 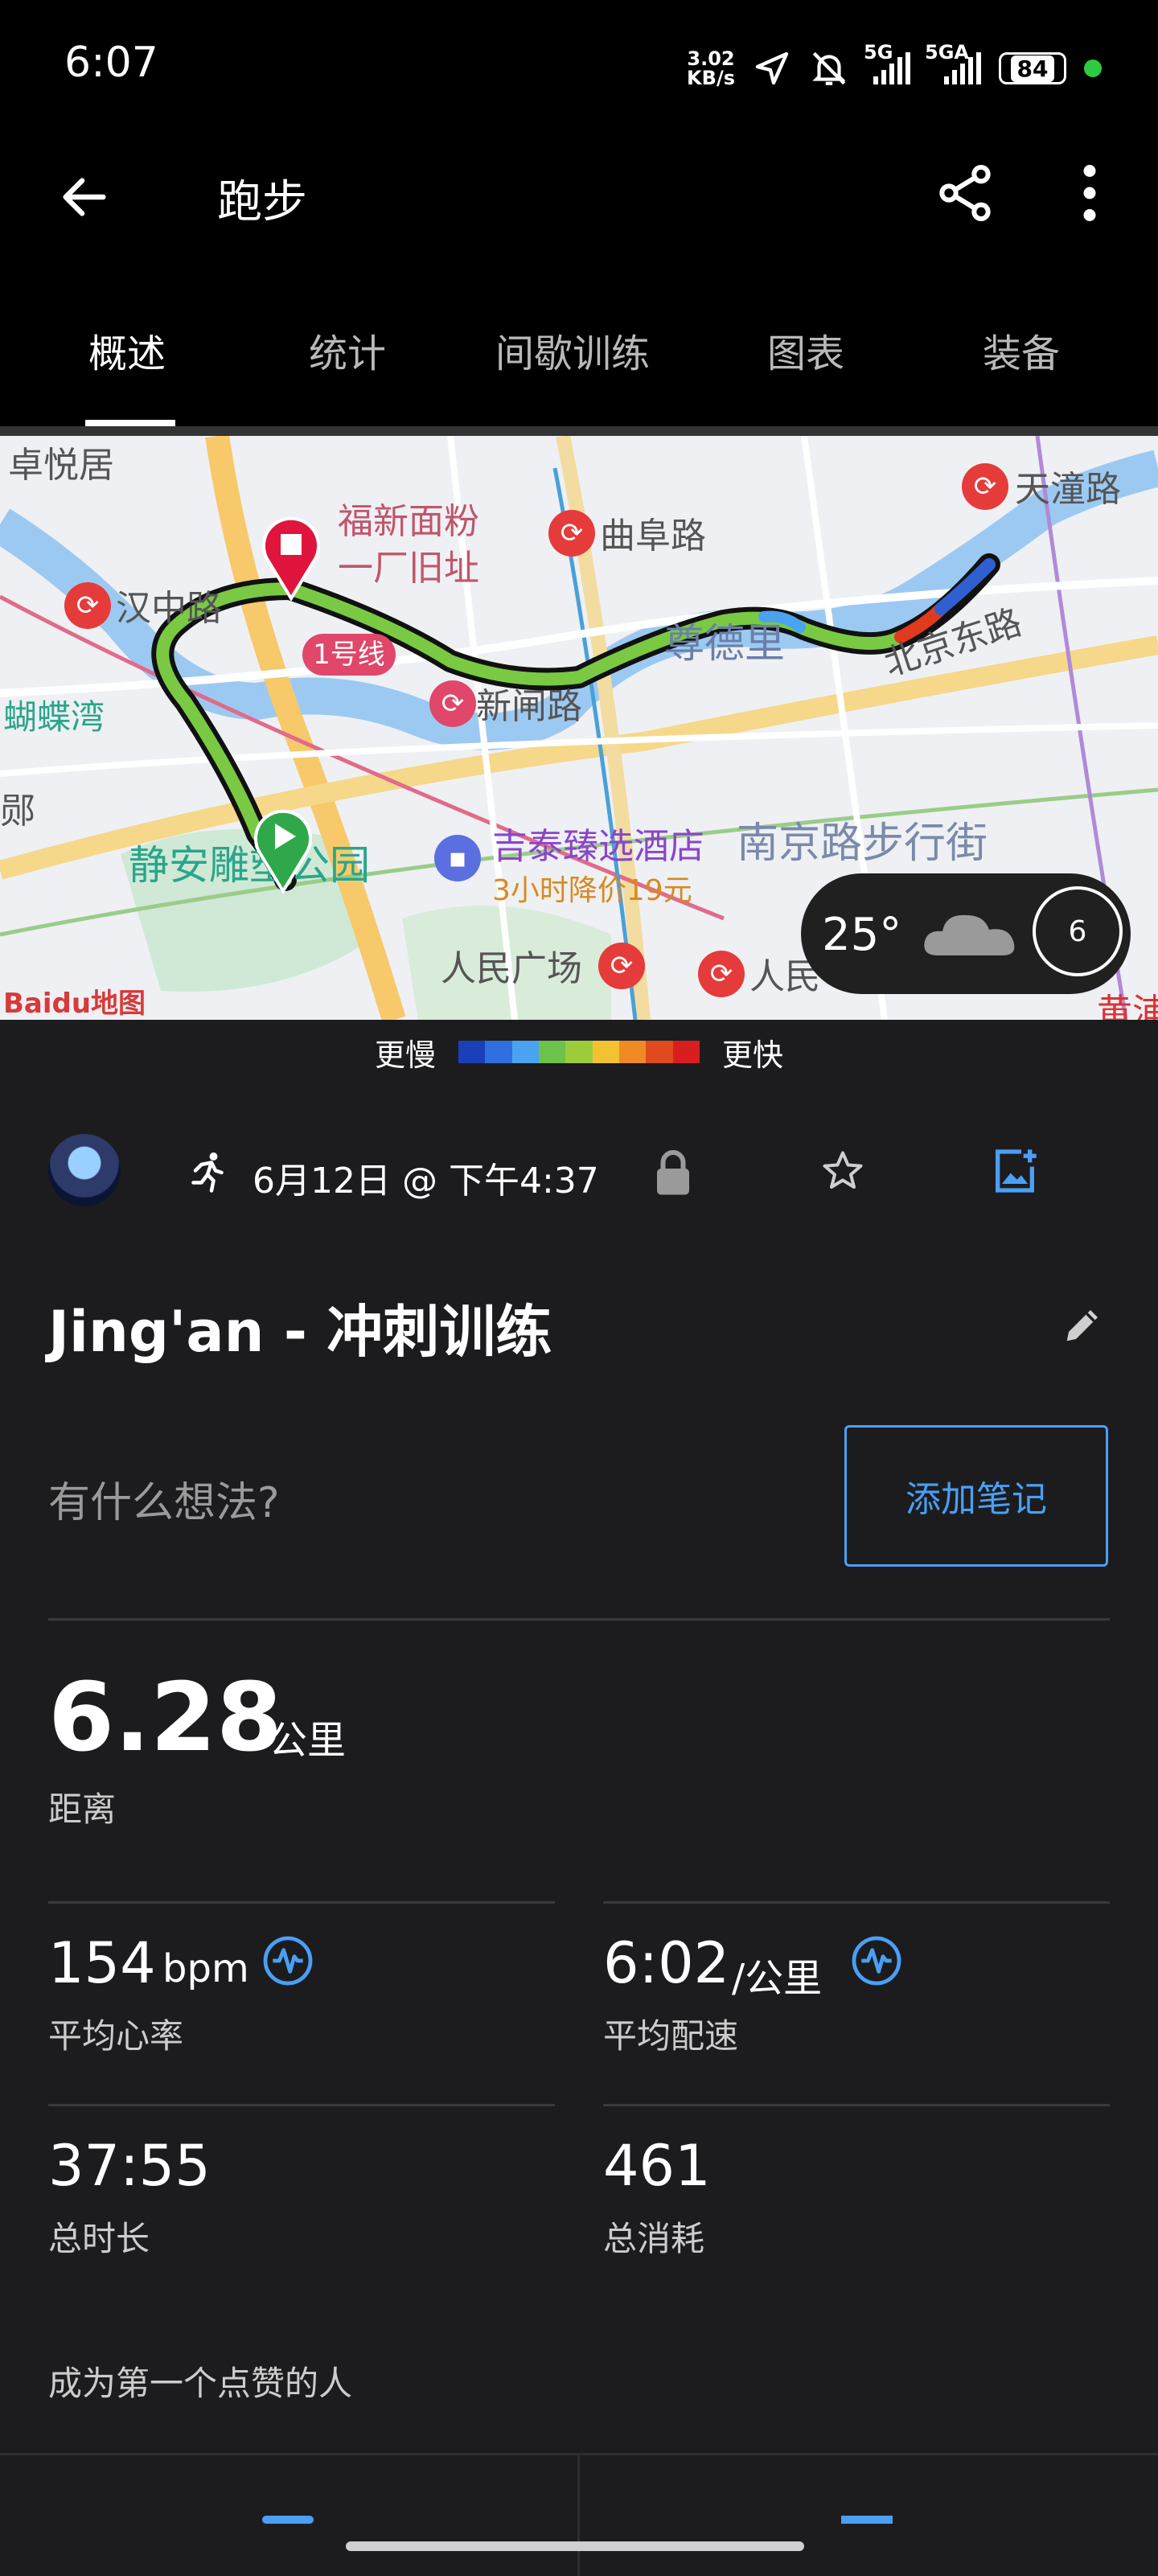 I want to click on distance-label: 距离, so click(x=82, y=1809).